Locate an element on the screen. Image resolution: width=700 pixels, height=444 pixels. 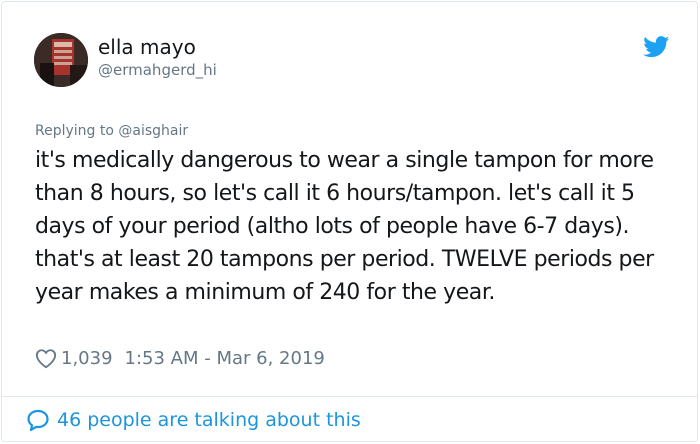
avatar is located at coordinates (61, 60).